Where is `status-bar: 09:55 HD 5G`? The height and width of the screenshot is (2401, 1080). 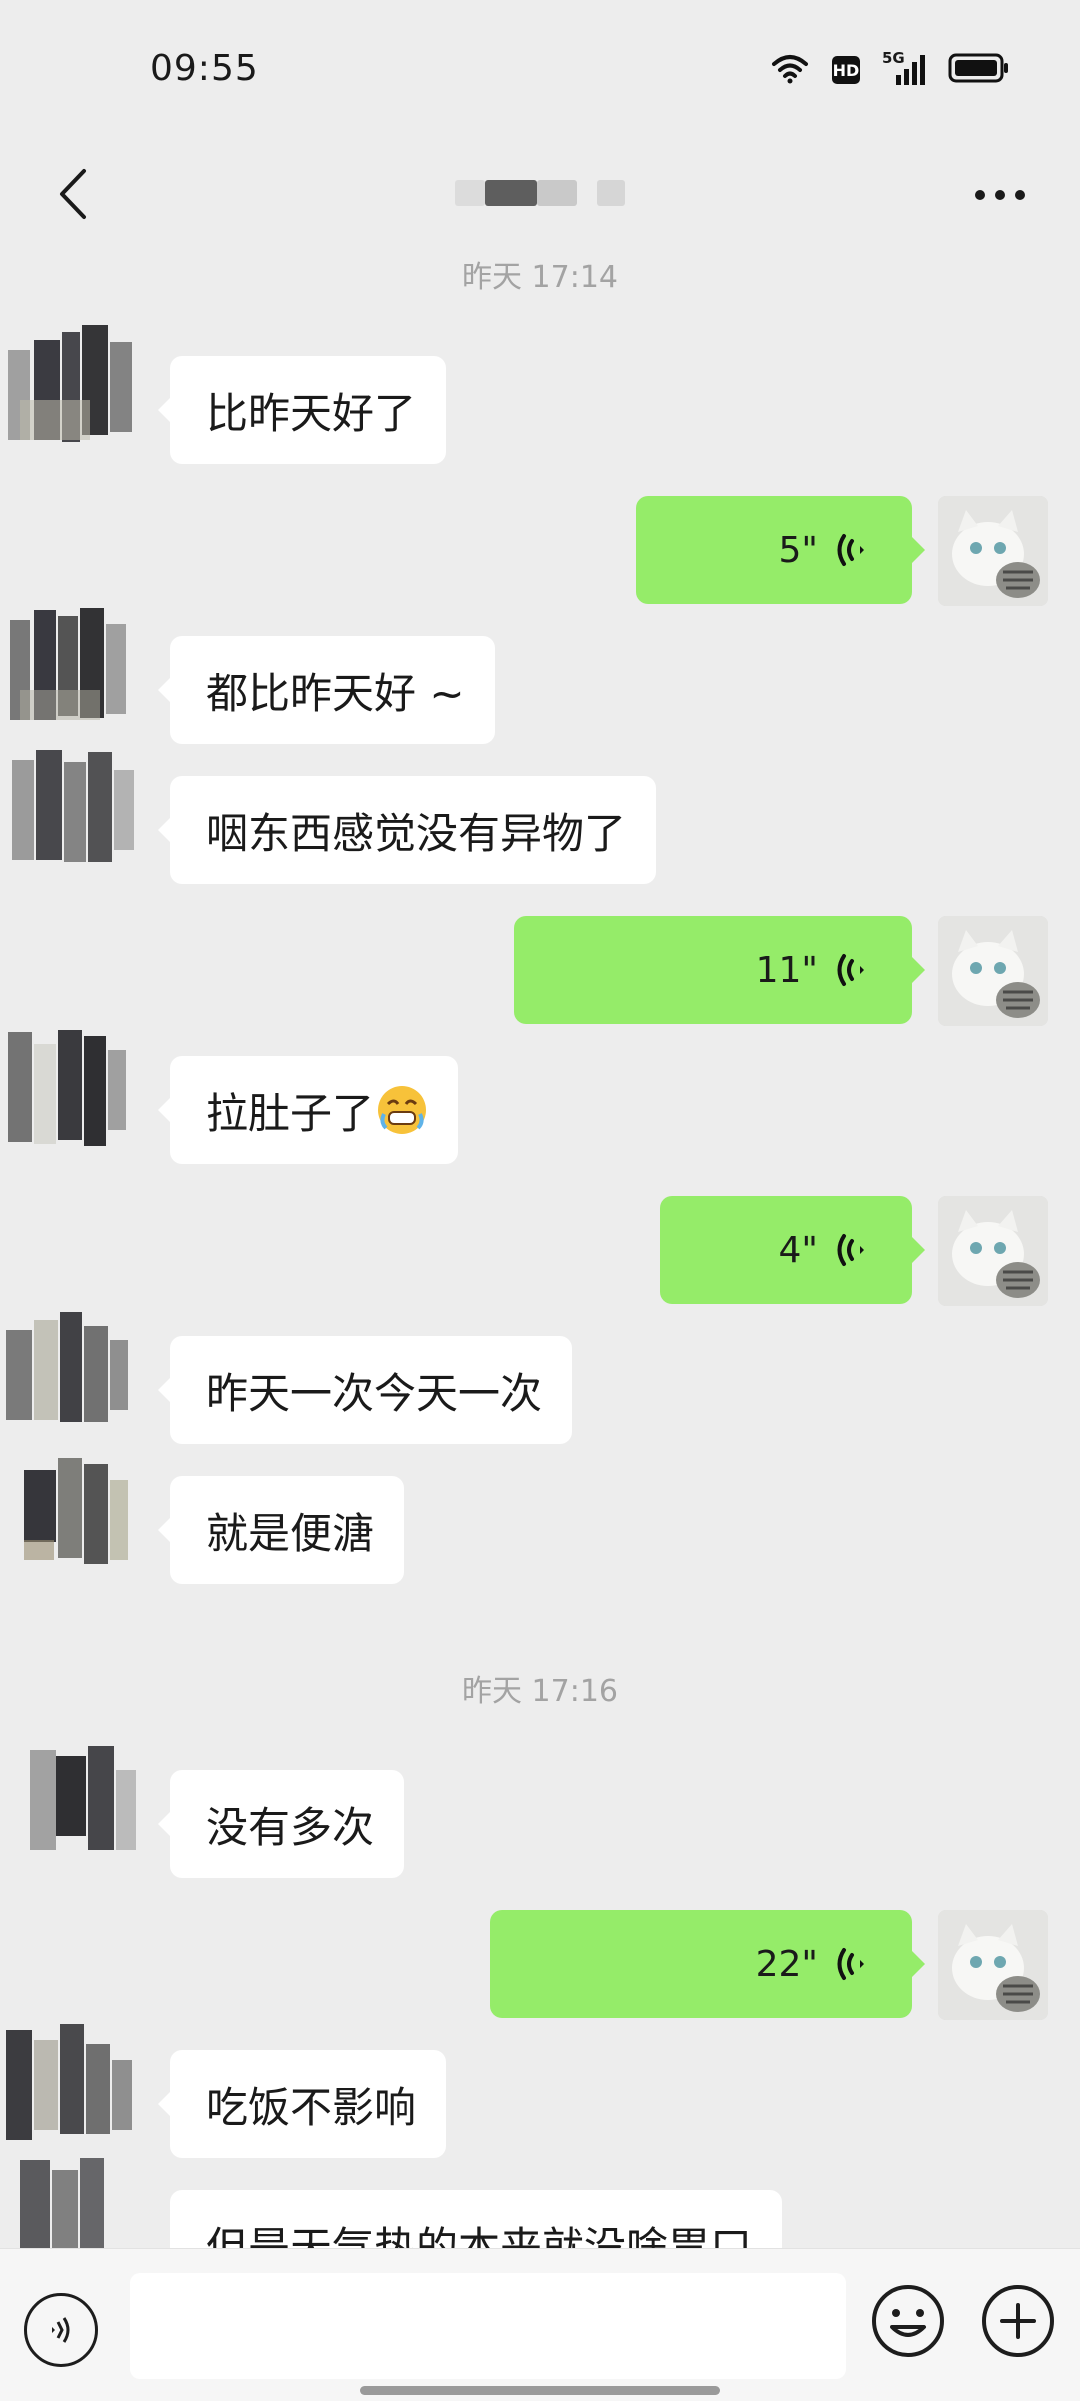
status-bar: 09:55 HD 5G is located at coordinates (540, 70).